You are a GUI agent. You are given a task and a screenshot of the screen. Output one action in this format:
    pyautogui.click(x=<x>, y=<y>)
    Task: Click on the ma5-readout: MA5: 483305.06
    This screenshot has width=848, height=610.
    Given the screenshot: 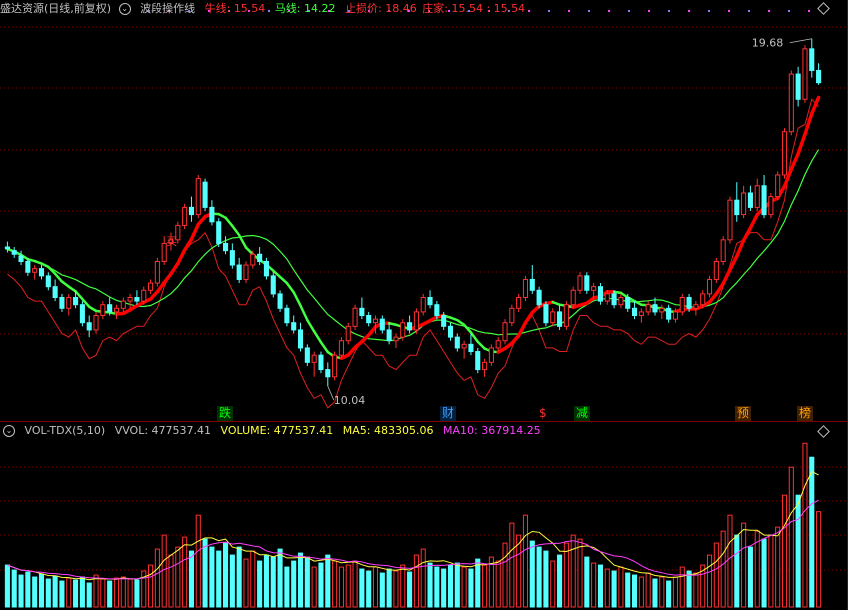 What is the action you would take?
    pyautogui.click(x=388, y=430)
    